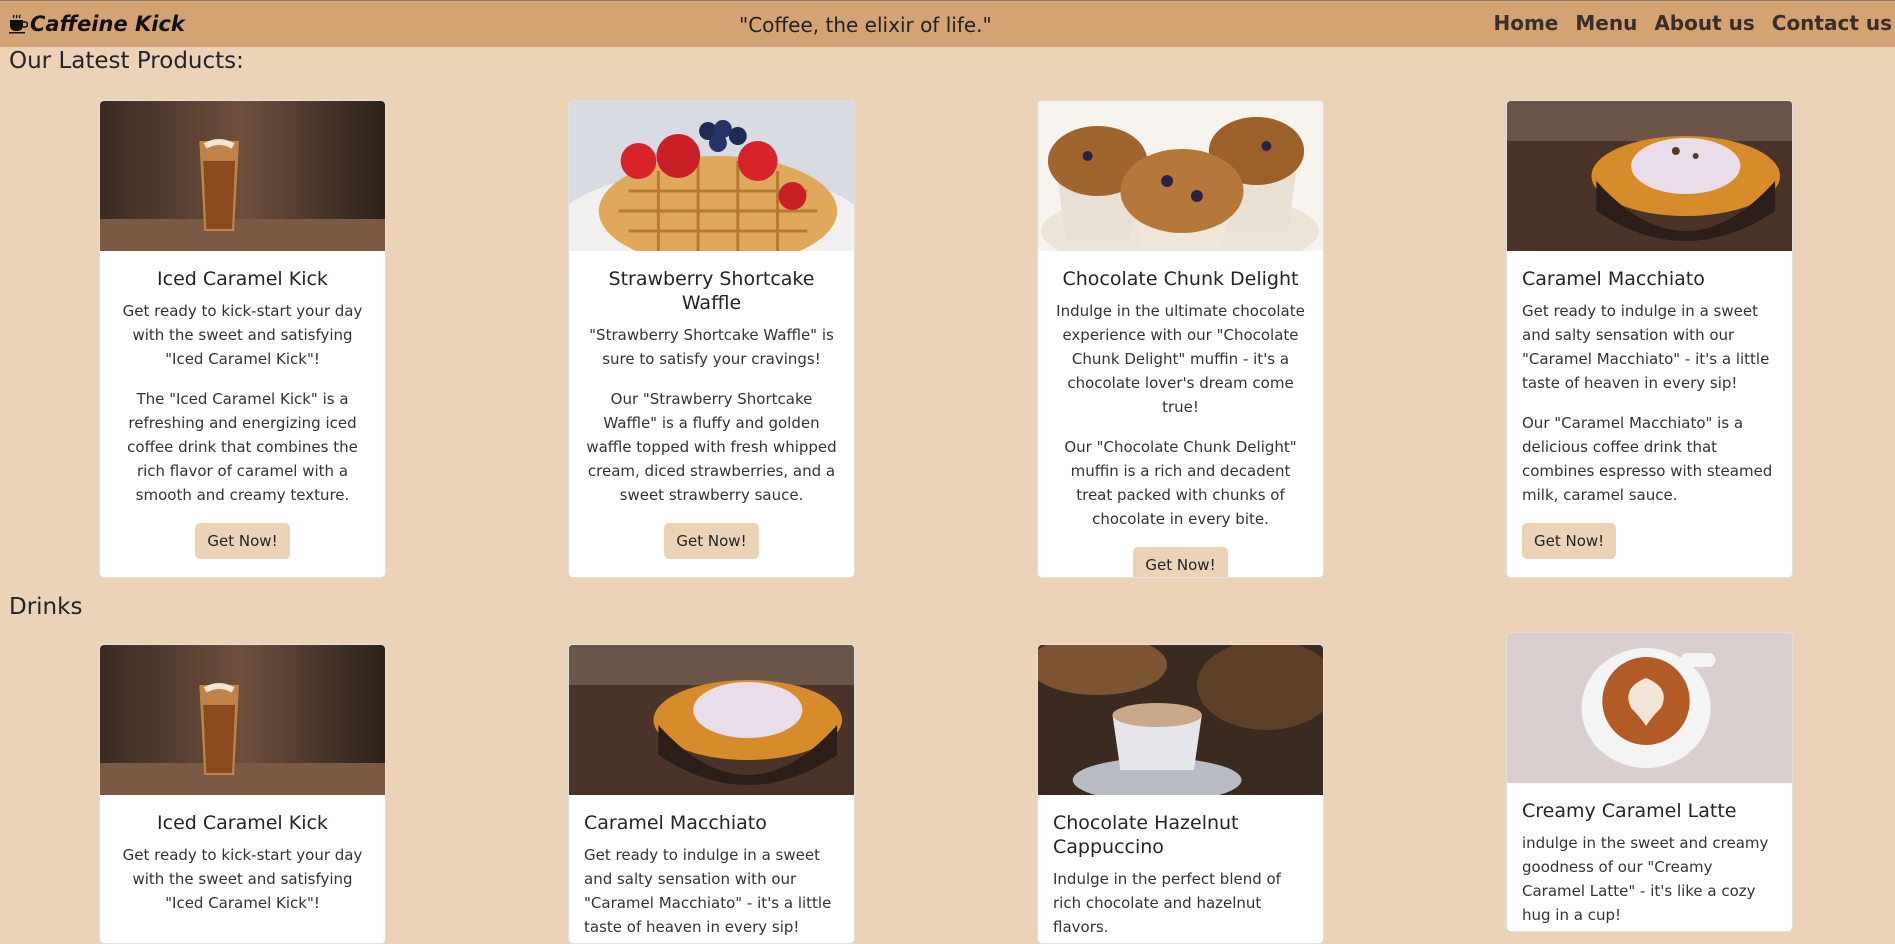 Image resolution: width=1895 pixels, height=944 pixels. I want to click on drinks-section-title: Drinks, so click(46, 607).